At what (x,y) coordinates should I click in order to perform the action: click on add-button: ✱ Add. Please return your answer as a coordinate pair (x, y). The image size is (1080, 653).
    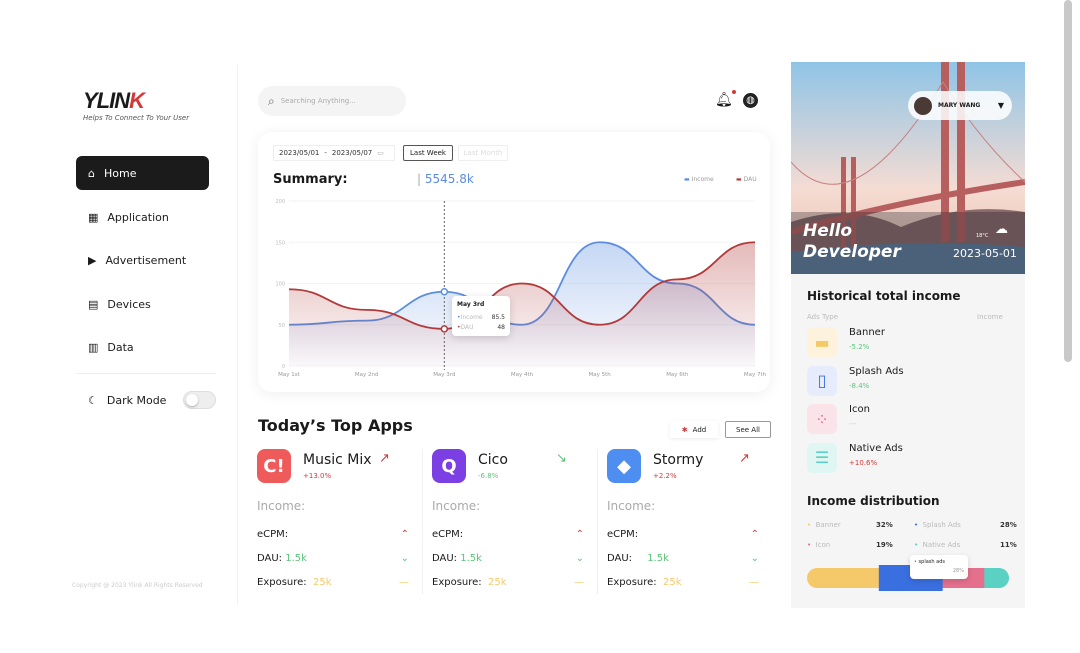
    Looking at the image, I should click on (694, 429).